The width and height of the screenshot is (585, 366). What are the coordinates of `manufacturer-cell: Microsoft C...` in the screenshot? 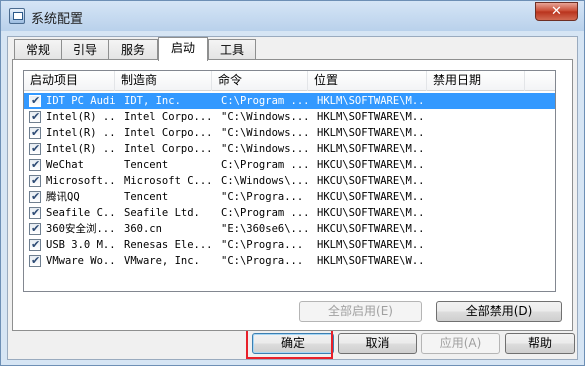 It's located at (167, 181).